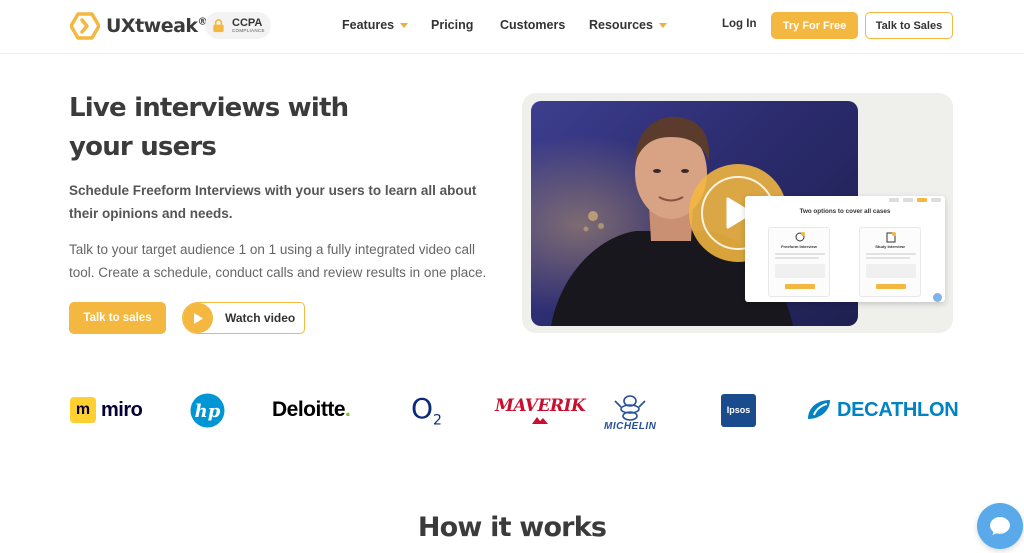 Image resolution: width=1024 pixels, height=553 pixels. Describe the element at coordinates (238, 25) in the screenshot. I see `ccpa-compliance-badge: CCPA COMPLIANCE` at that location.